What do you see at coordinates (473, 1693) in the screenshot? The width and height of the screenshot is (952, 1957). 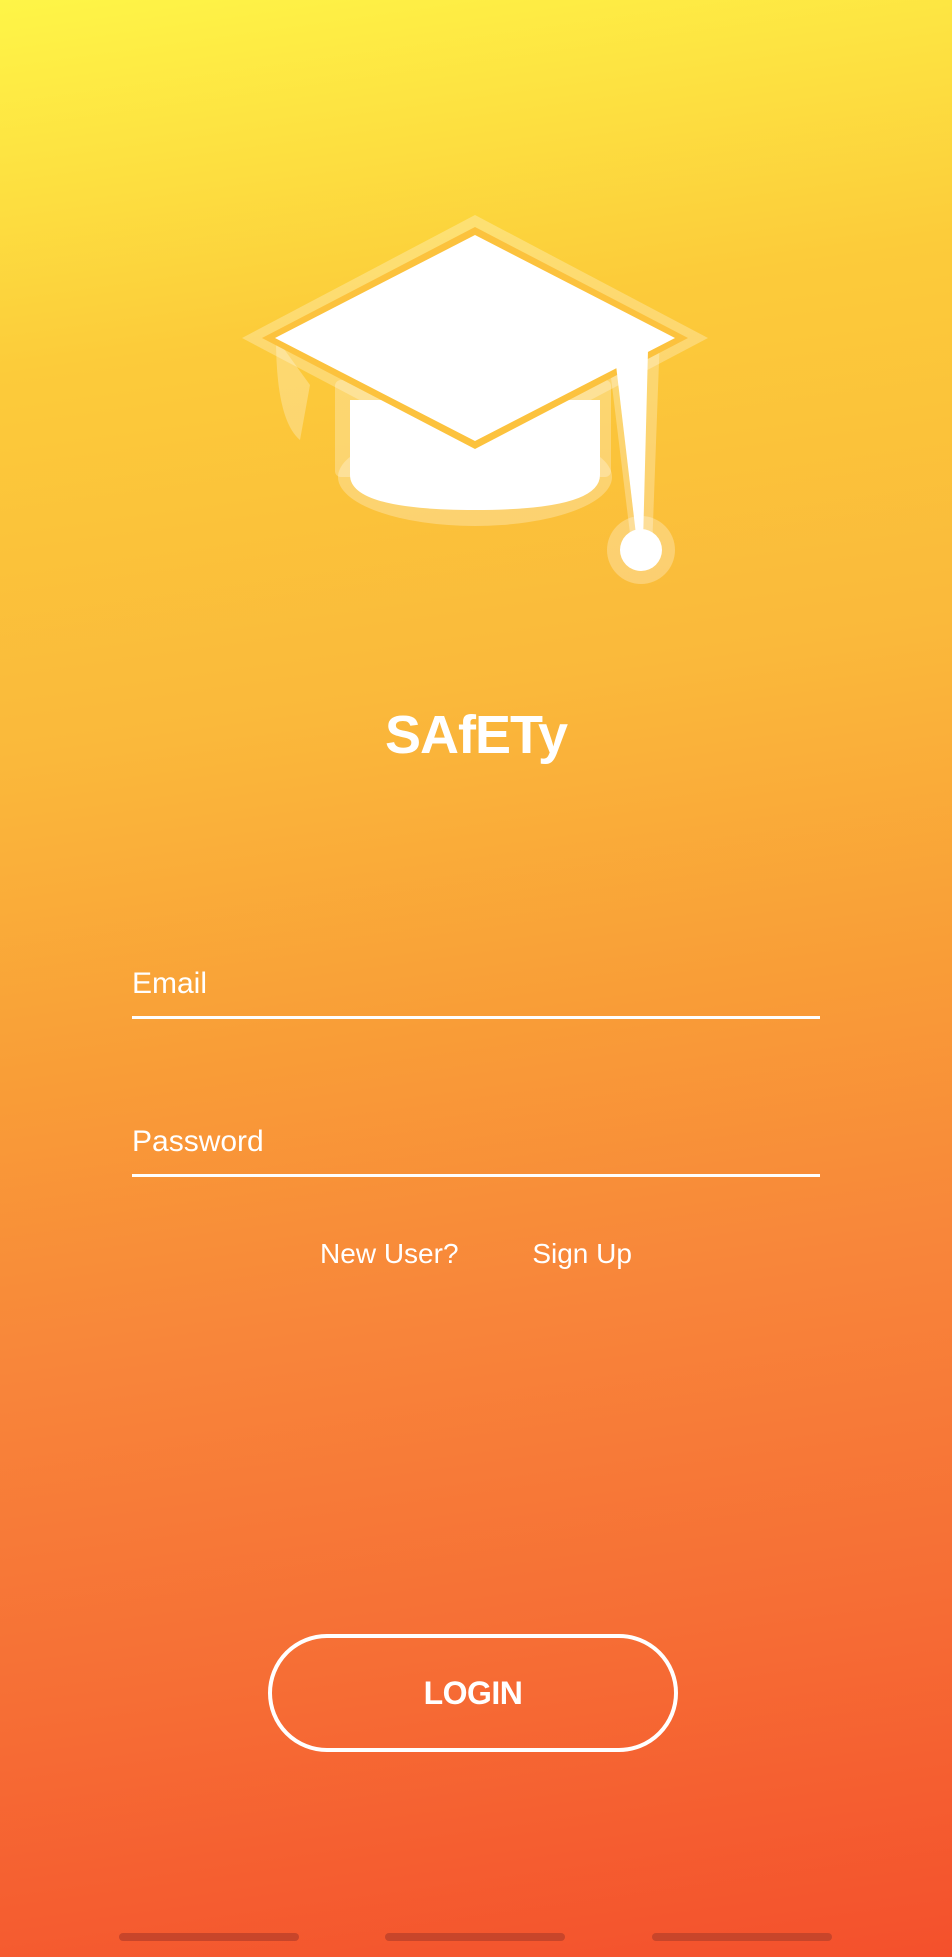 I see `login-button: LOGIN` at bounding box center [473, 1693].